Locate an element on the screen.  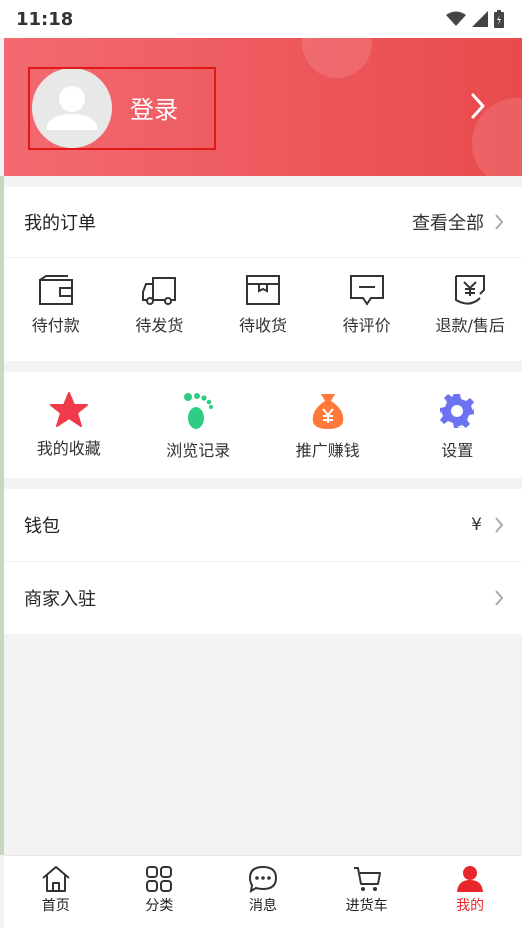
login-highlight-box is located at coordinates (122, 108).